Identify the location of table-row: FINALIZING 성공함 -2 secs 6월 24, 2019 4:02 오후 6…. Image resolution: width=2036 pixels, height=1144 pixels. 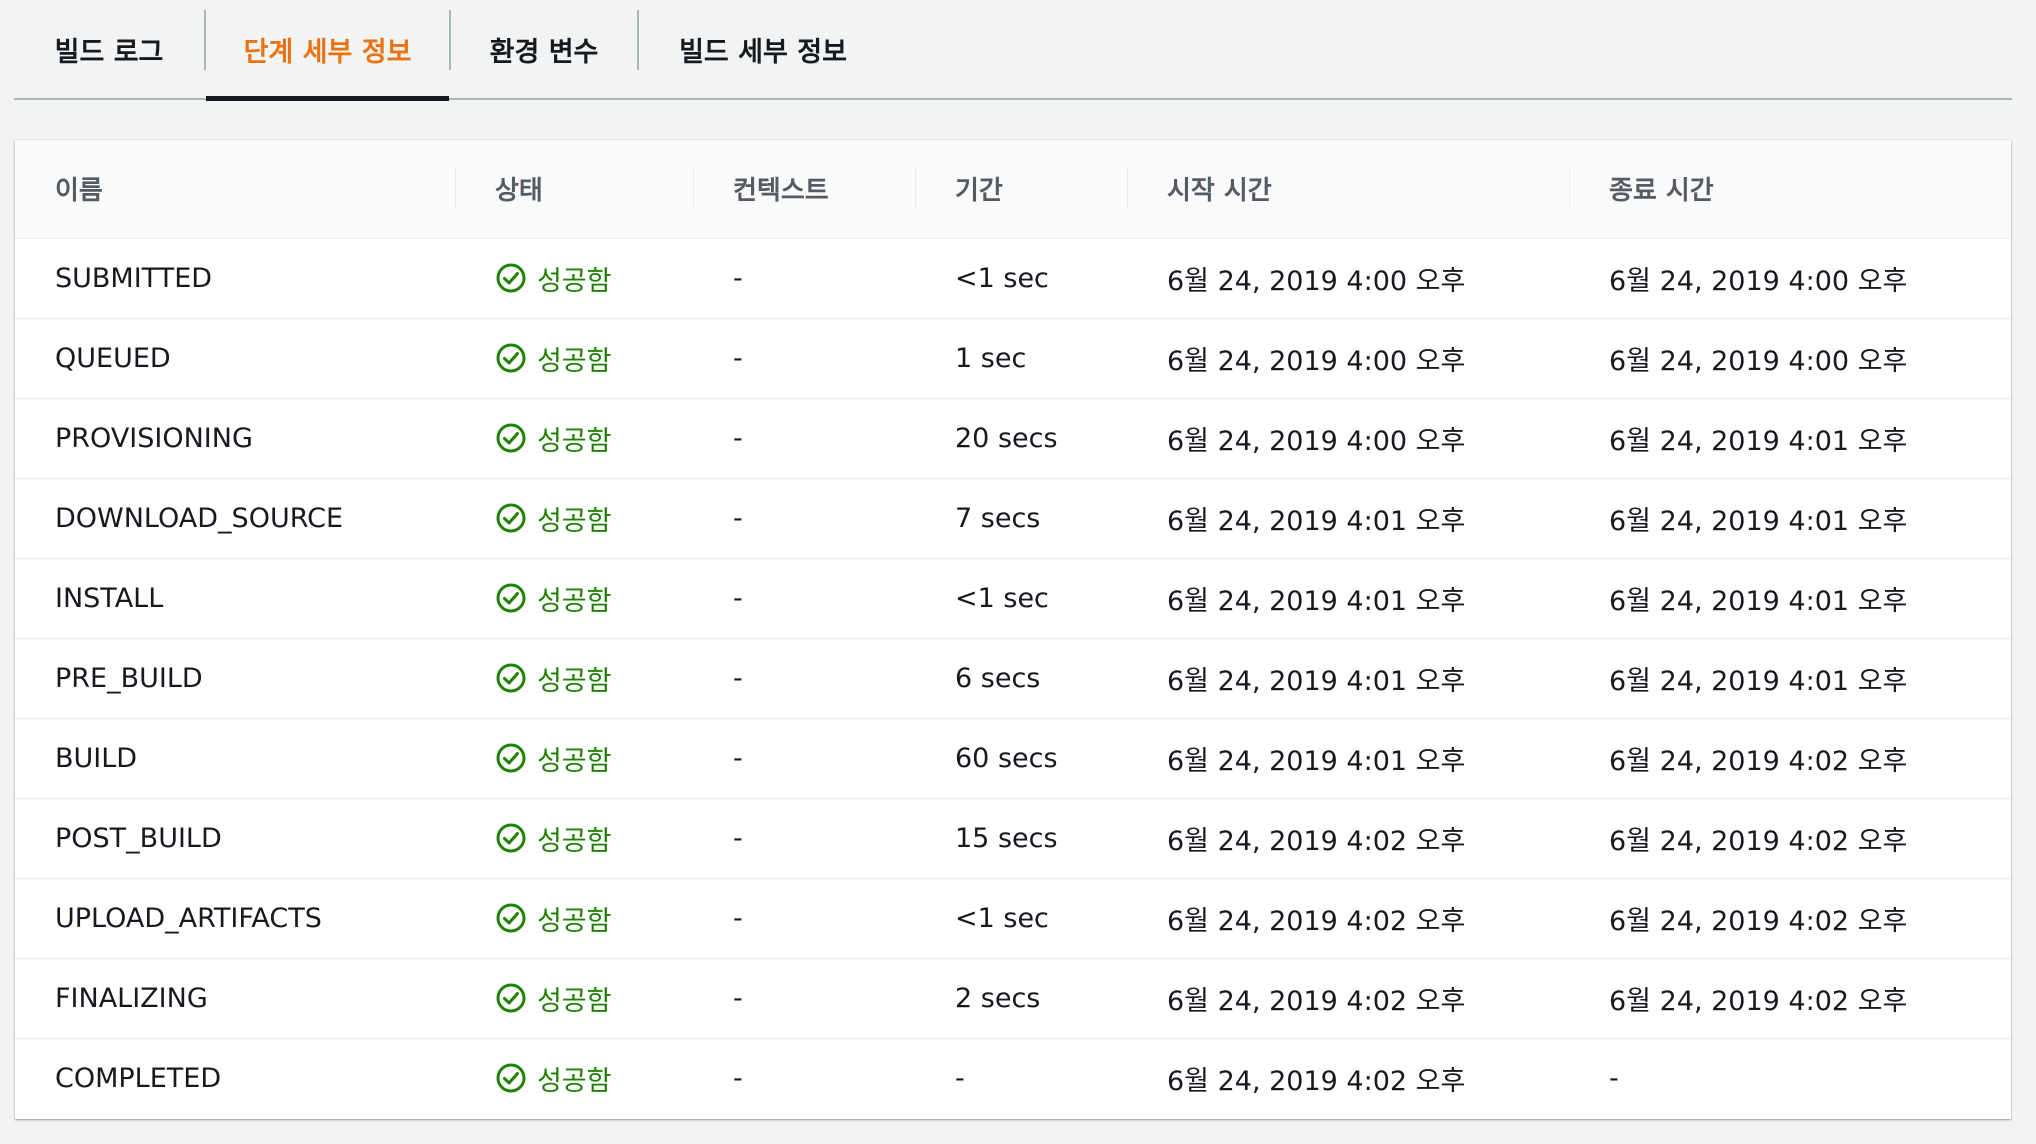
(1013, 997).